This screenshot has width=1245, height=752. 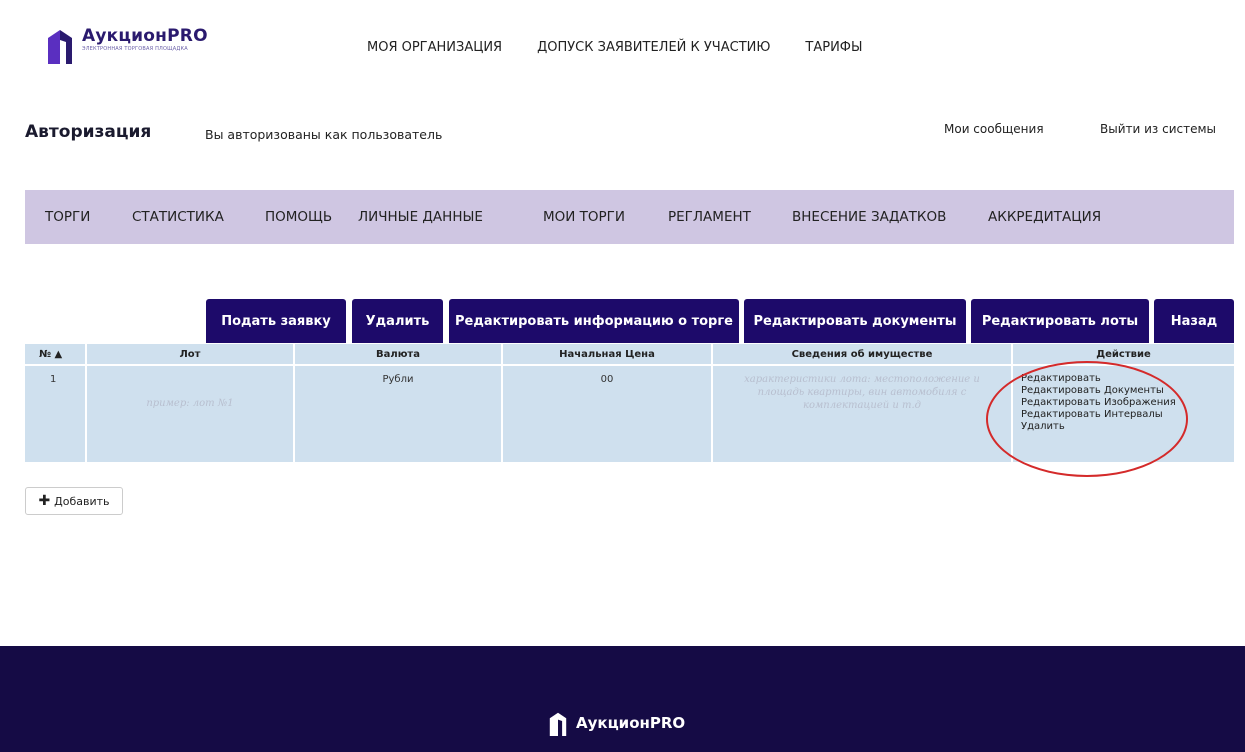 What do you see at coordinates (82, 501) in the screenshot?
I see `add-button-label: Добавить` at bounding box center [82, 501].